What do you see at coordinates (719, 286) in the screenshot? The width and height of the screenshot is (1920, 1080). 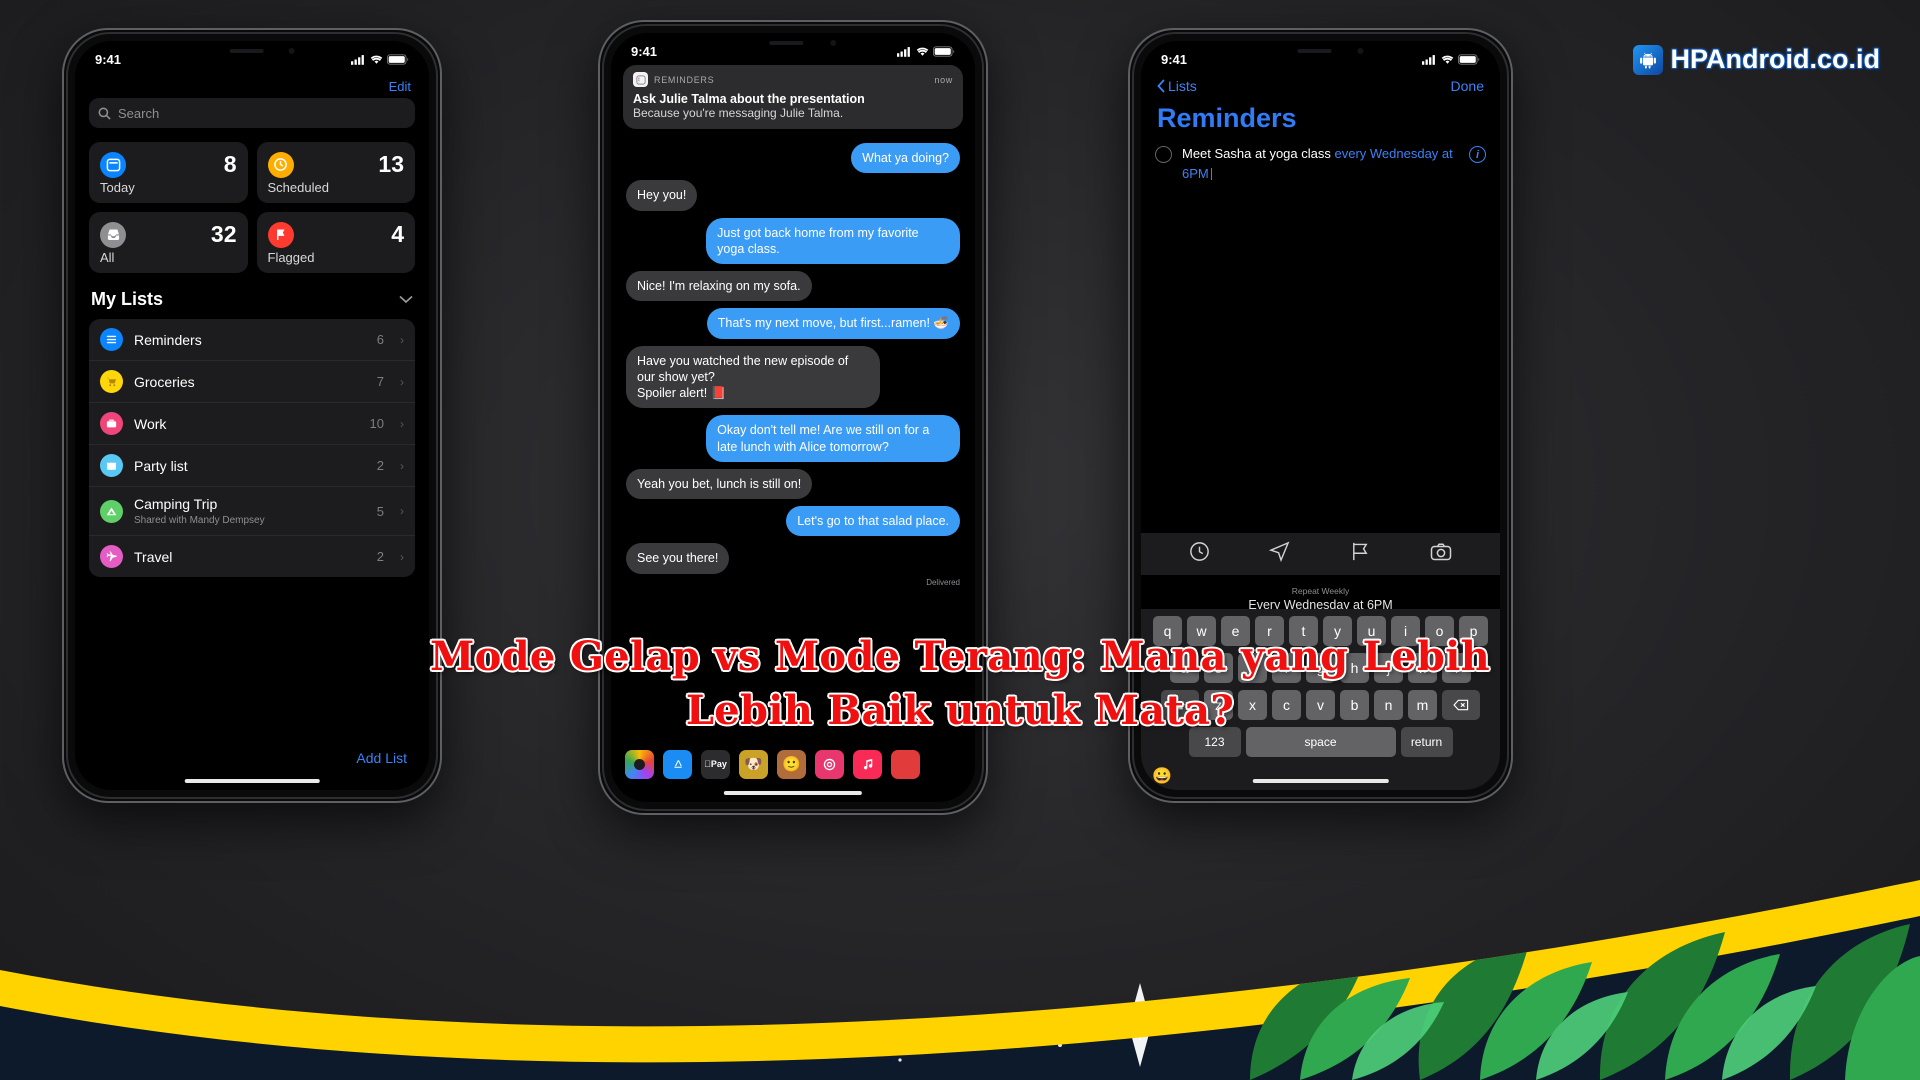 I see `message-bubble-incoming: Nice! I'm relaxing on my sofa.` at bounding box center [719, 286].